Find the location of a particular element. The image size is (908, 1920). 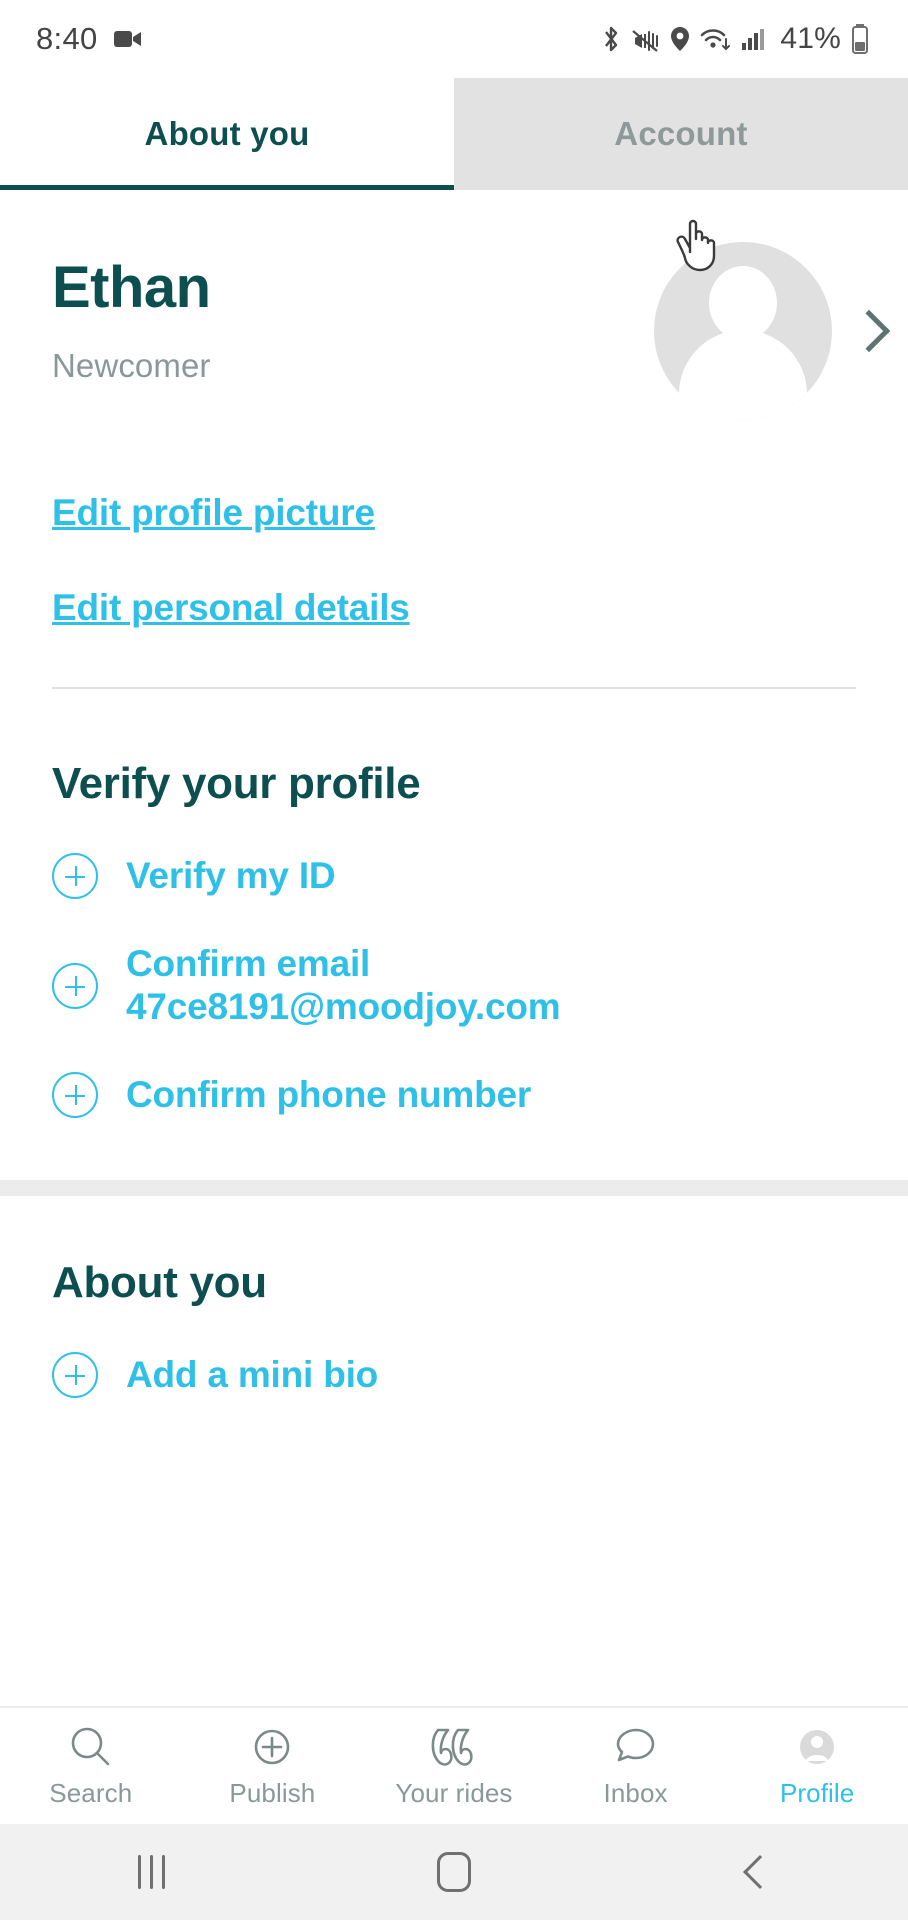

tab-active-indicator is located at coordinates (227, 187).